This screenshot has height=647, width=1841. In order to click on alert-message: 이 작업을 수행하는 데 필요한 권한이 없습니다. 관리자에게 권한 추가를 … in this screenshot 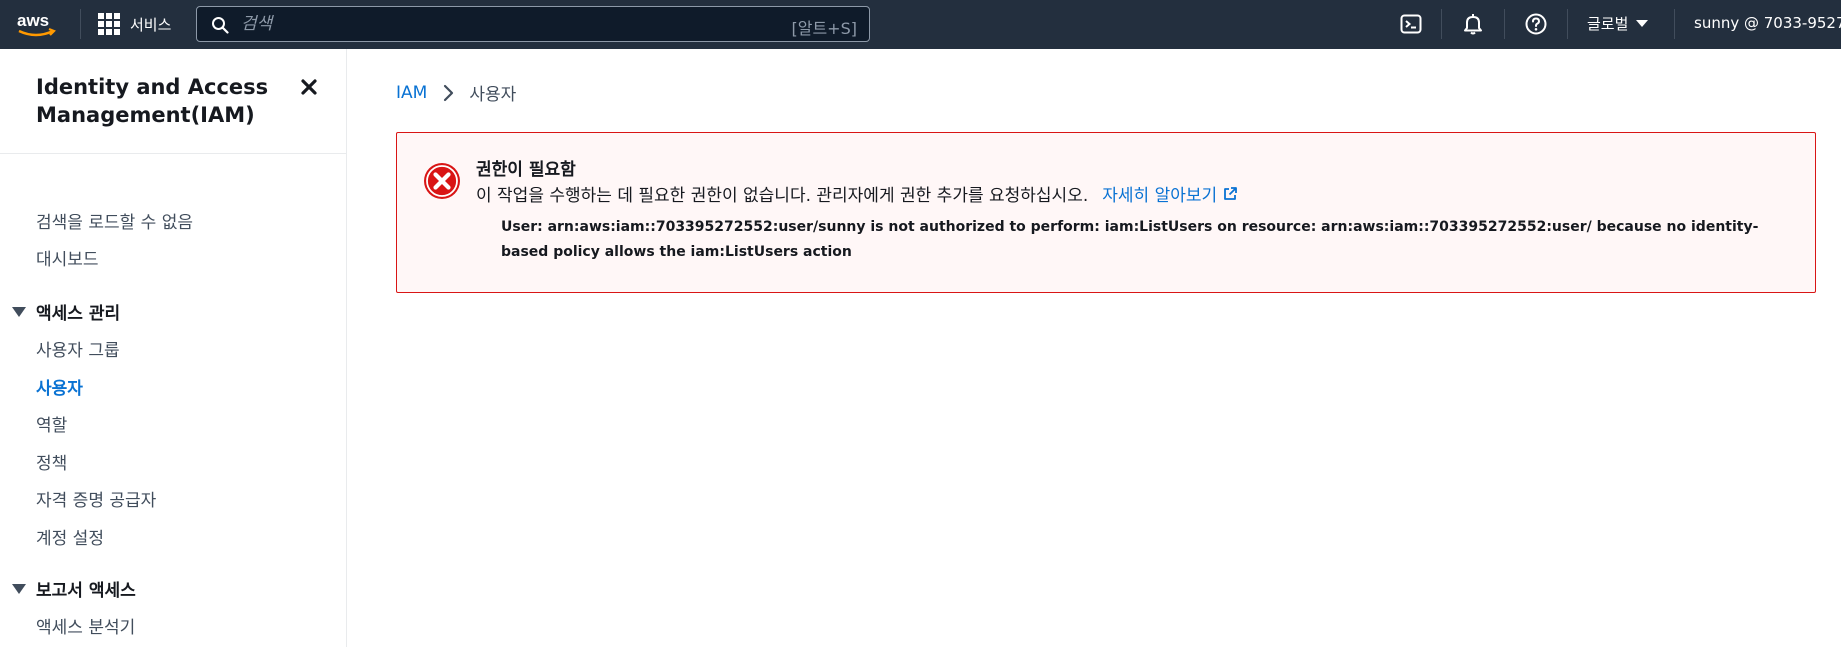, I will do `click(857, 193)`.